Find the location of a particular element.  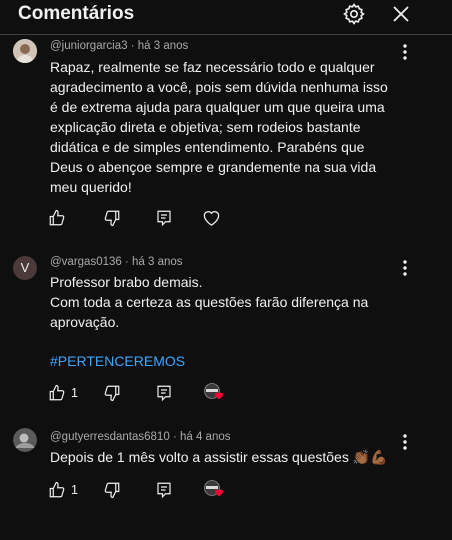

gear-icon is located at coordinates (354, 14).